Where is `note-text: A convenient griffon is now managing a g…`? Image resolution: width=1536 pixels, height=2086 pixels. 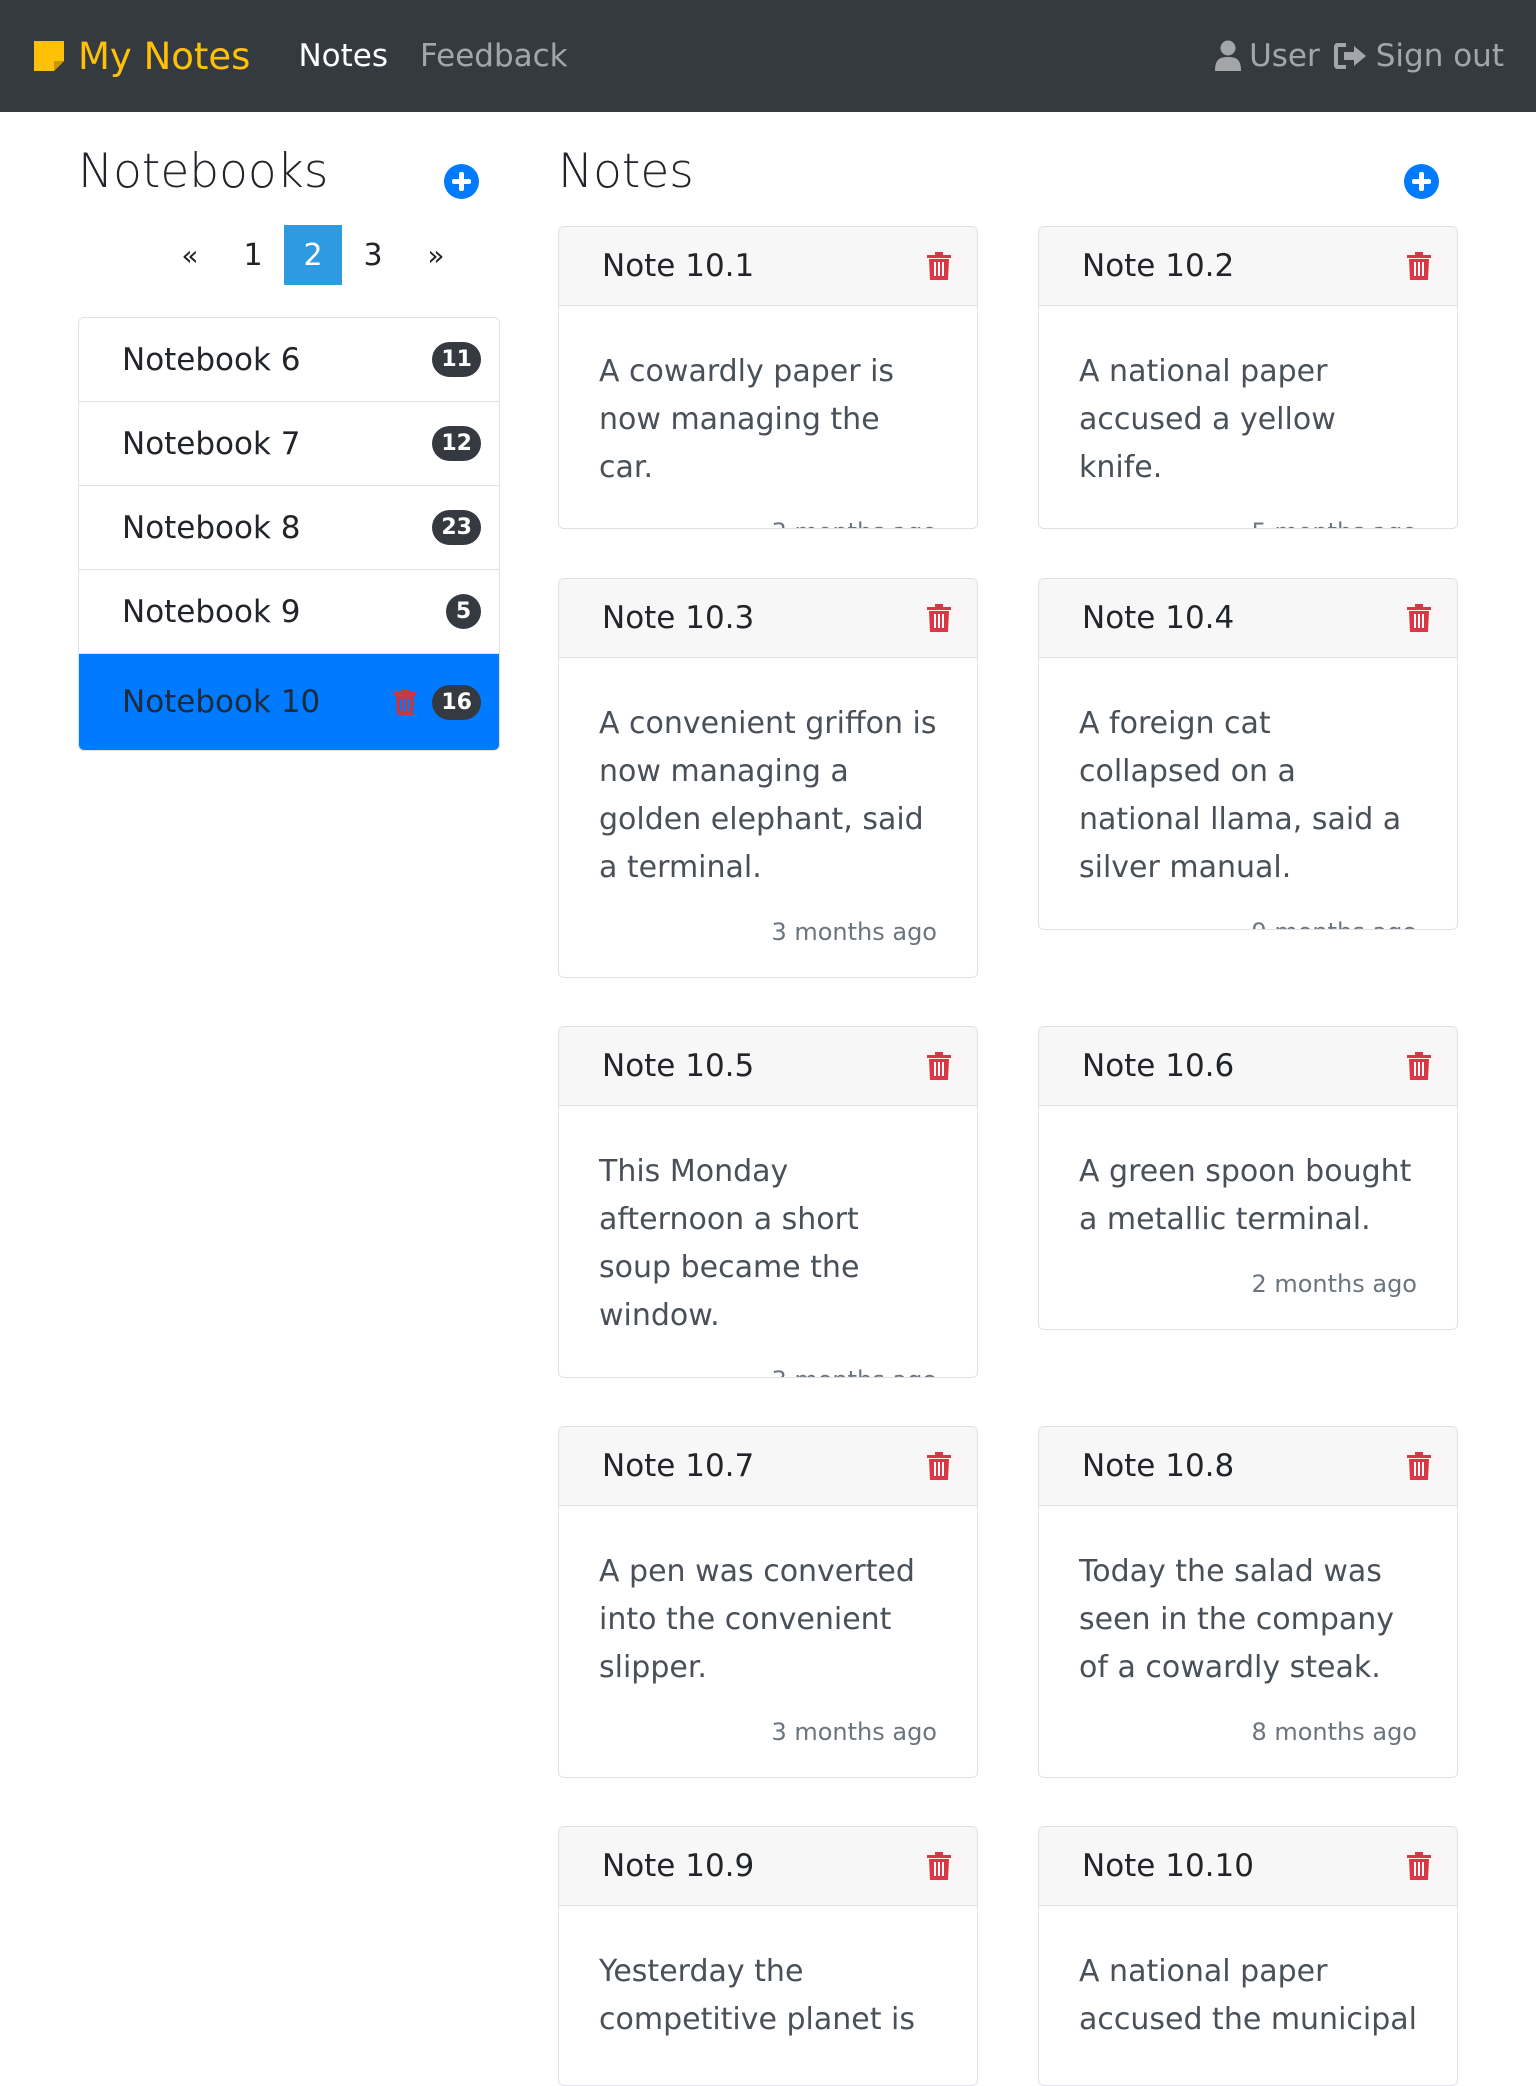 note-text: A convenient griffon is now managing a g… is located at coordinates (768, 795).